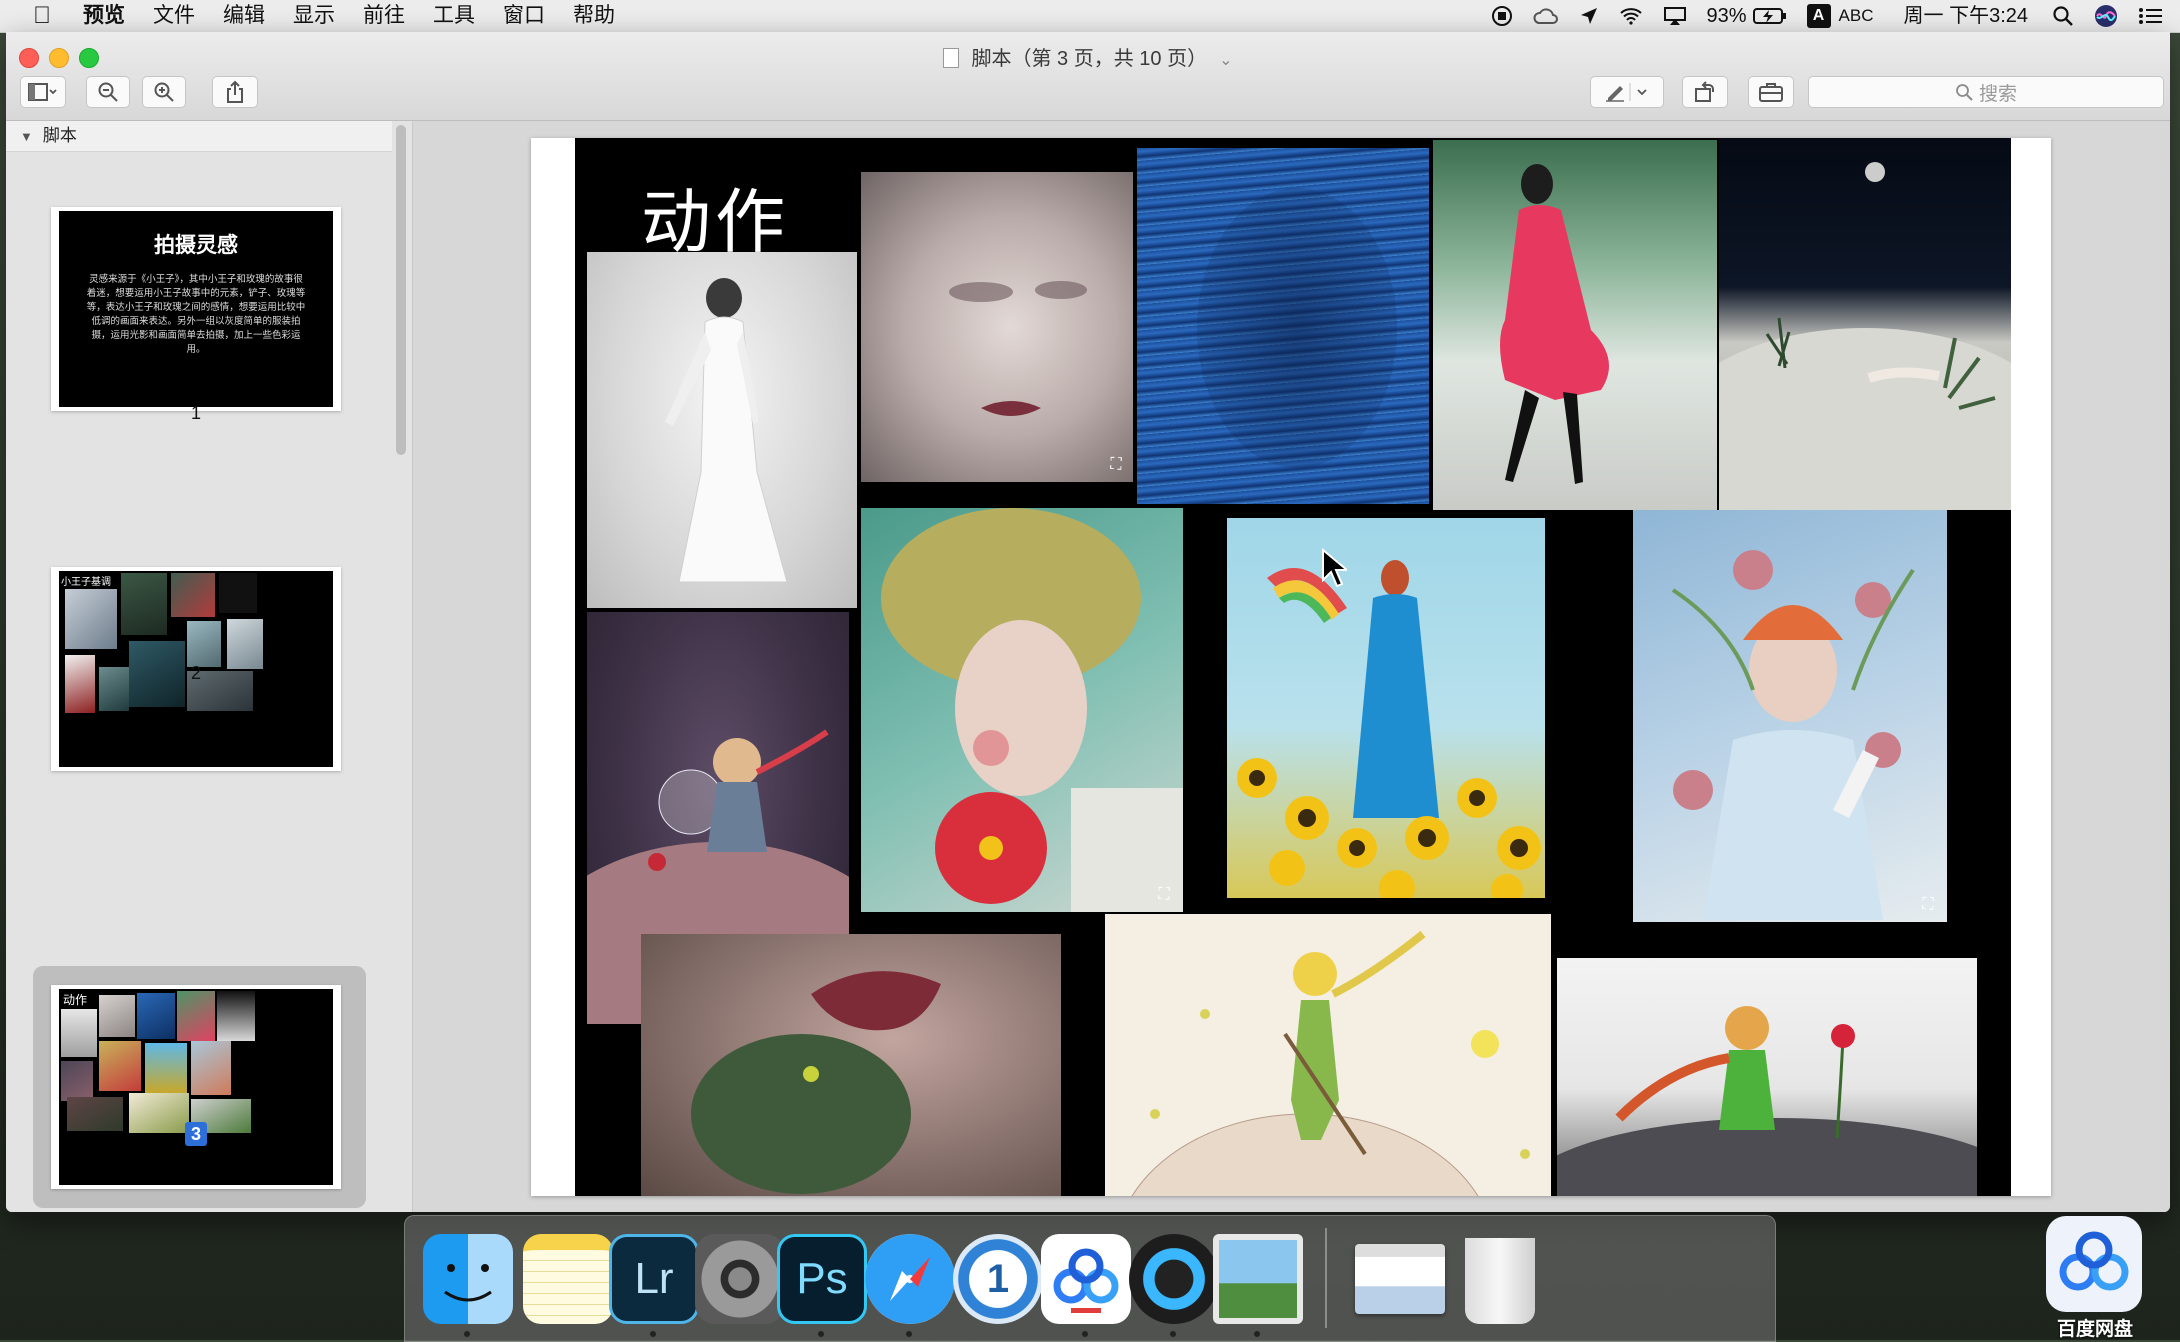  What do you see at coordinates (1502, 16) in the screenshot?
I see `record-stop-icon` at bounding box center [1502, 16].